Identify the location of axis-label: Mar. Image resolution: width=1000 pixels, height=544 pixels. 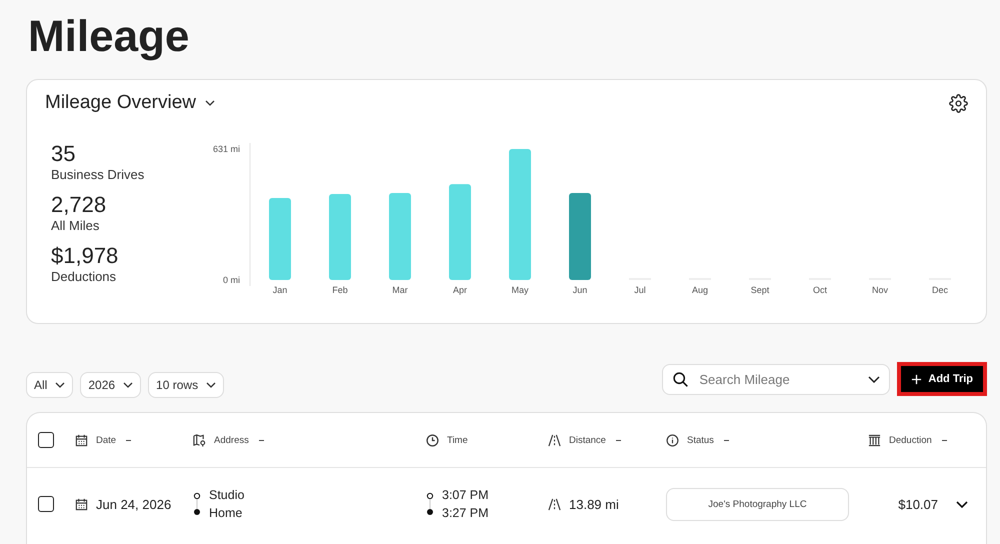
(400, 290).